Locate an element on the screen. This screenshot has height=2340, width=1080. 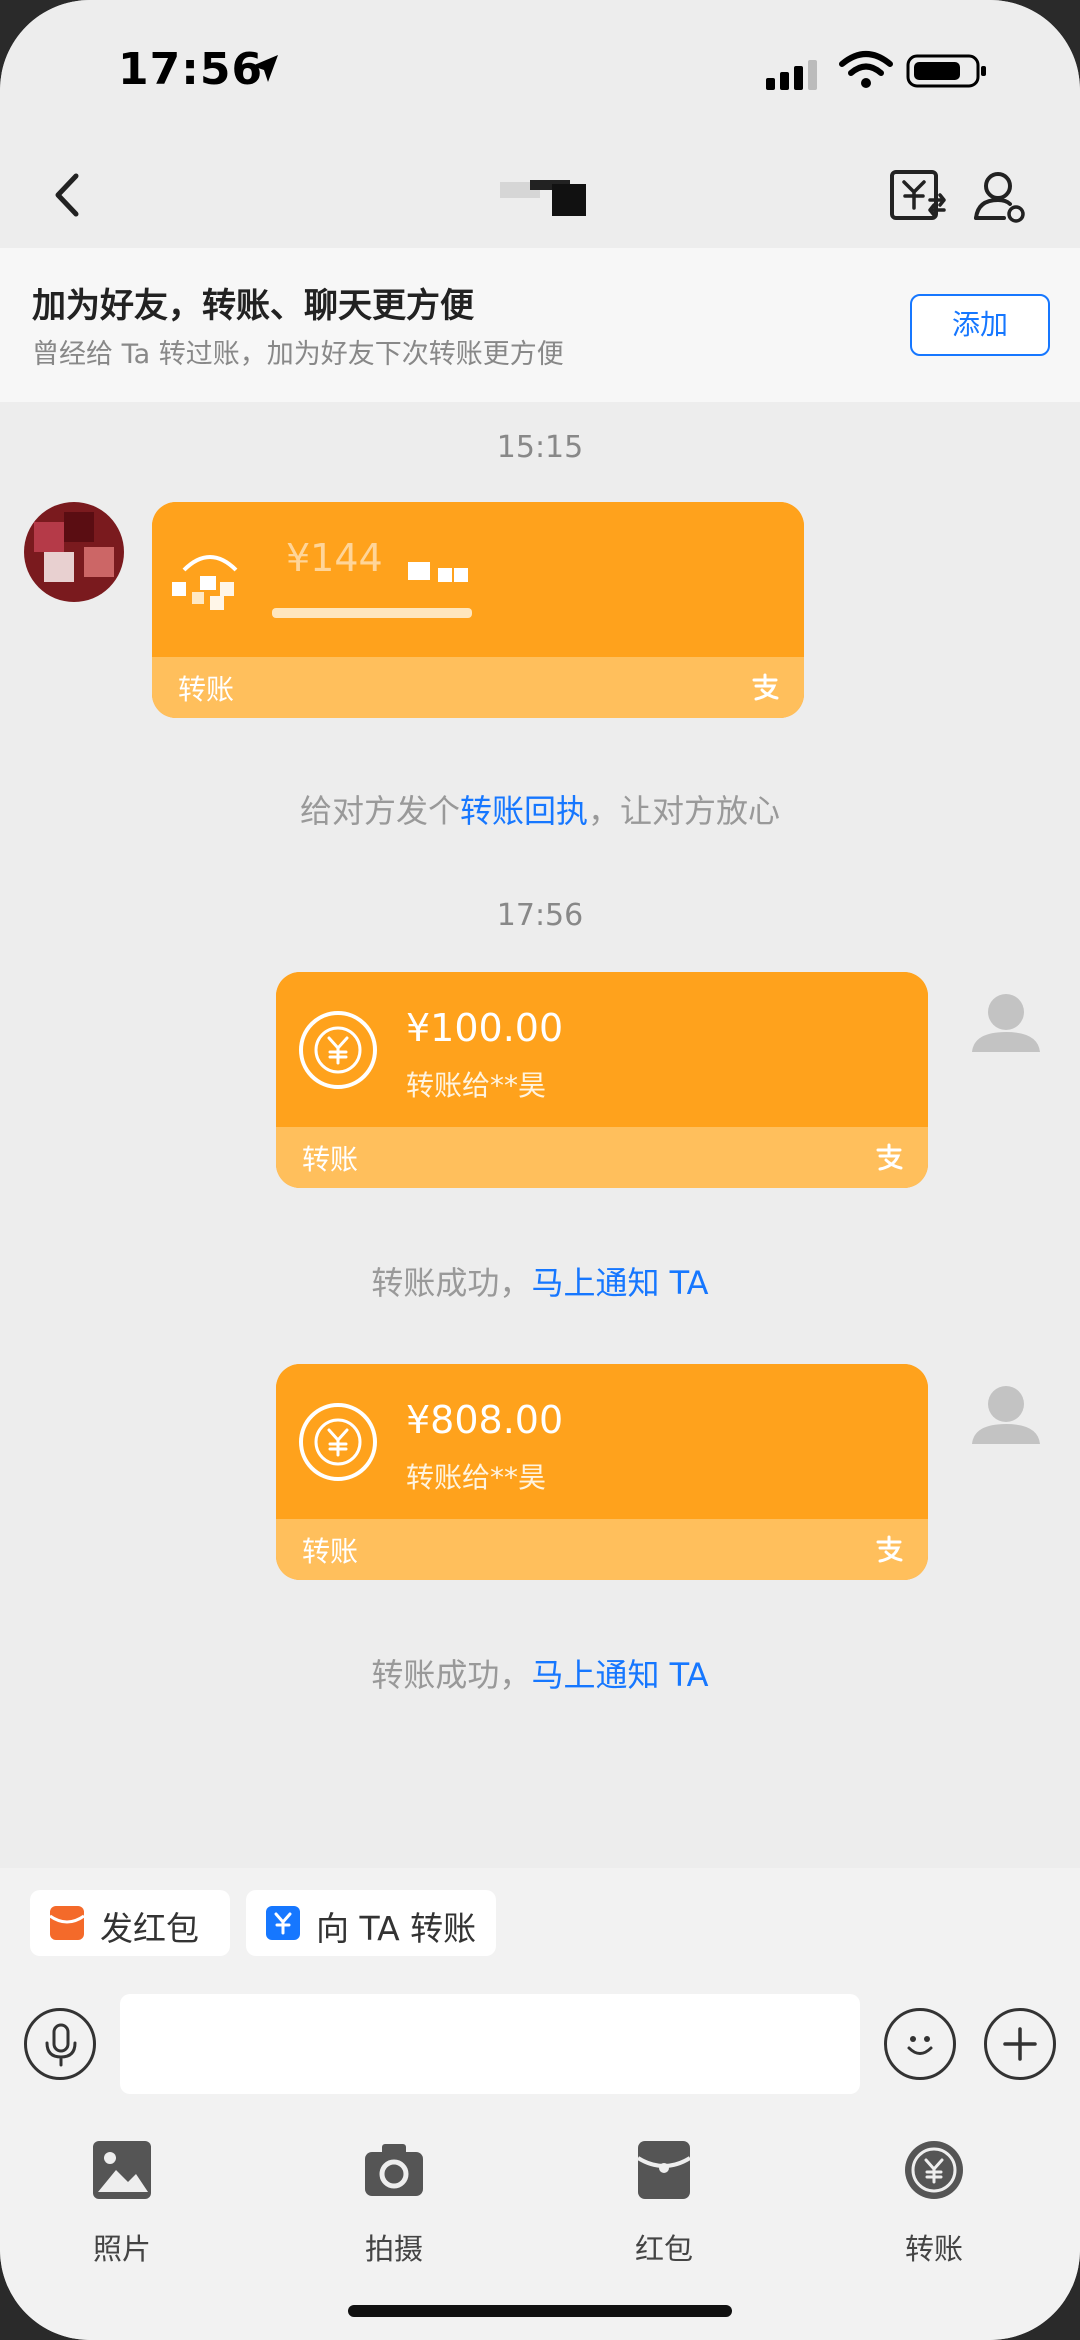
wifi-icon is located at coordinates (866, 69).